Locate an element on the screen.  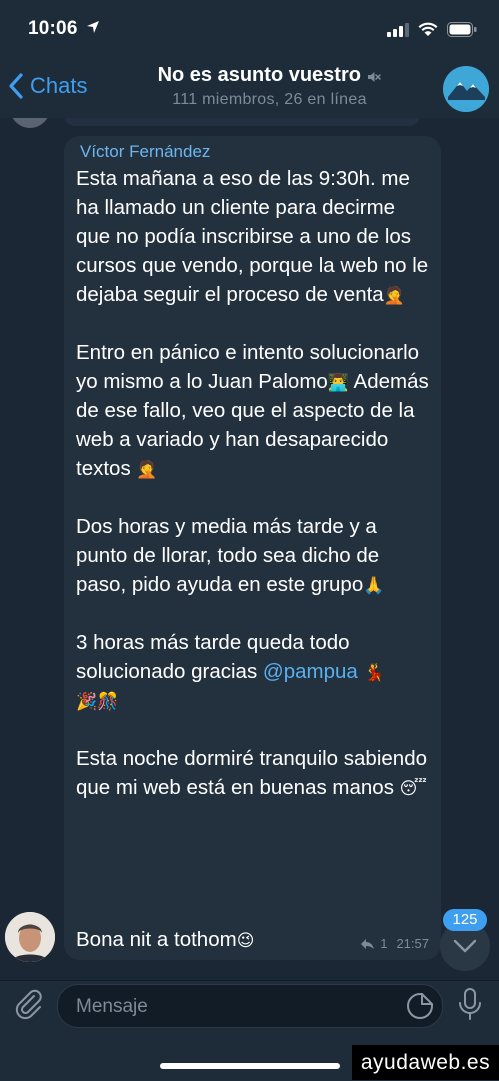
back-button: Chats is located at coordinates (47, 86).